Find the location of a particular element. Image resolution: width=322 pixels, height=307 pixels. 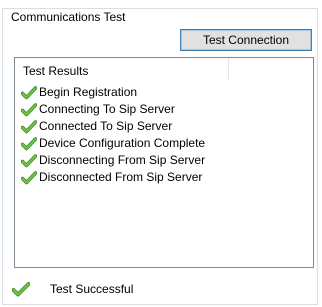

list-item-label: Disconnecting From Sip Server is located at coordinates (122, 160).